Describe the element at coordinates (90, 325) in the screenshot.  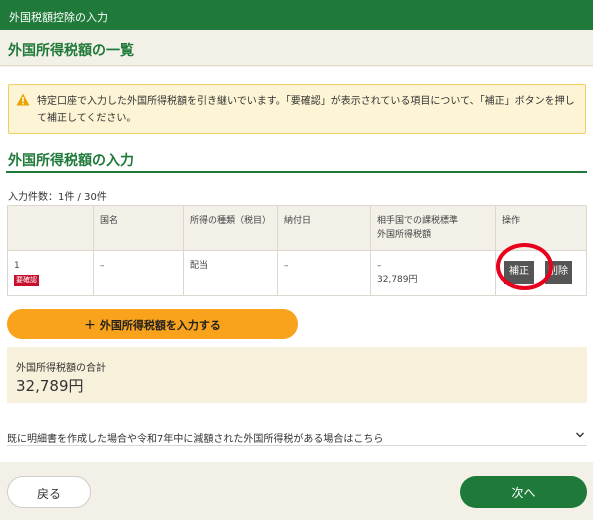
I see `plus-icon: +` at that location.